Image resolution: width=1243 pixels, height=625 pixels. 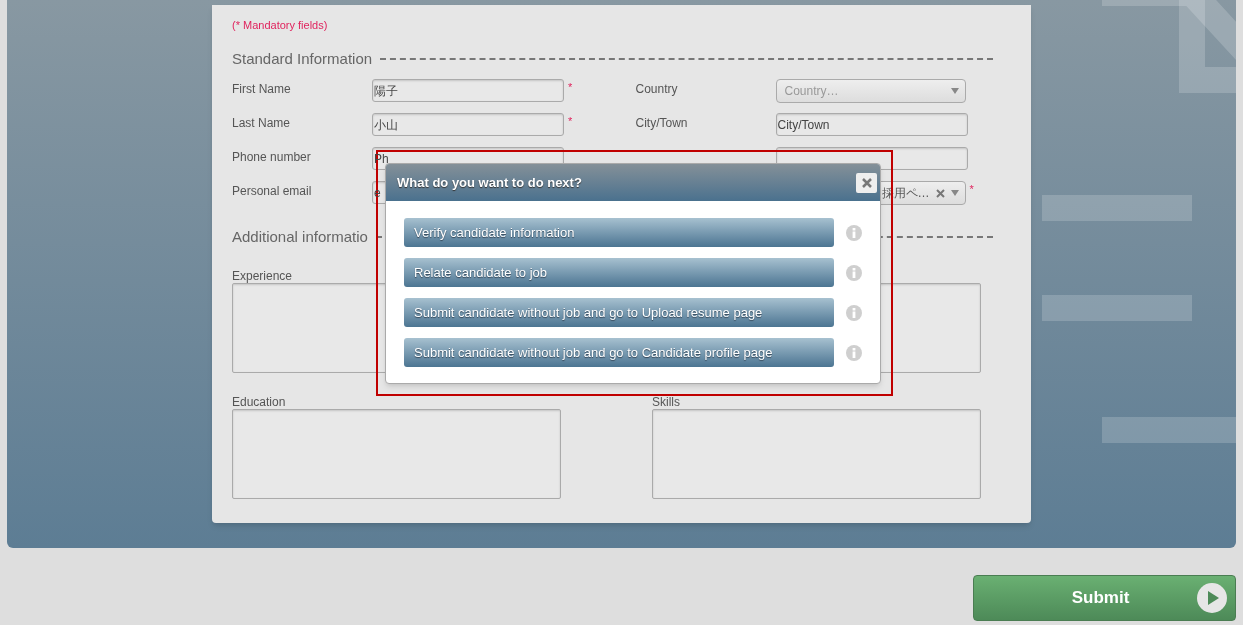 What do you see at coordinates (262, 123) in the screenshot?
I see `field-label: Last Name` at bounding box center [262, 123].